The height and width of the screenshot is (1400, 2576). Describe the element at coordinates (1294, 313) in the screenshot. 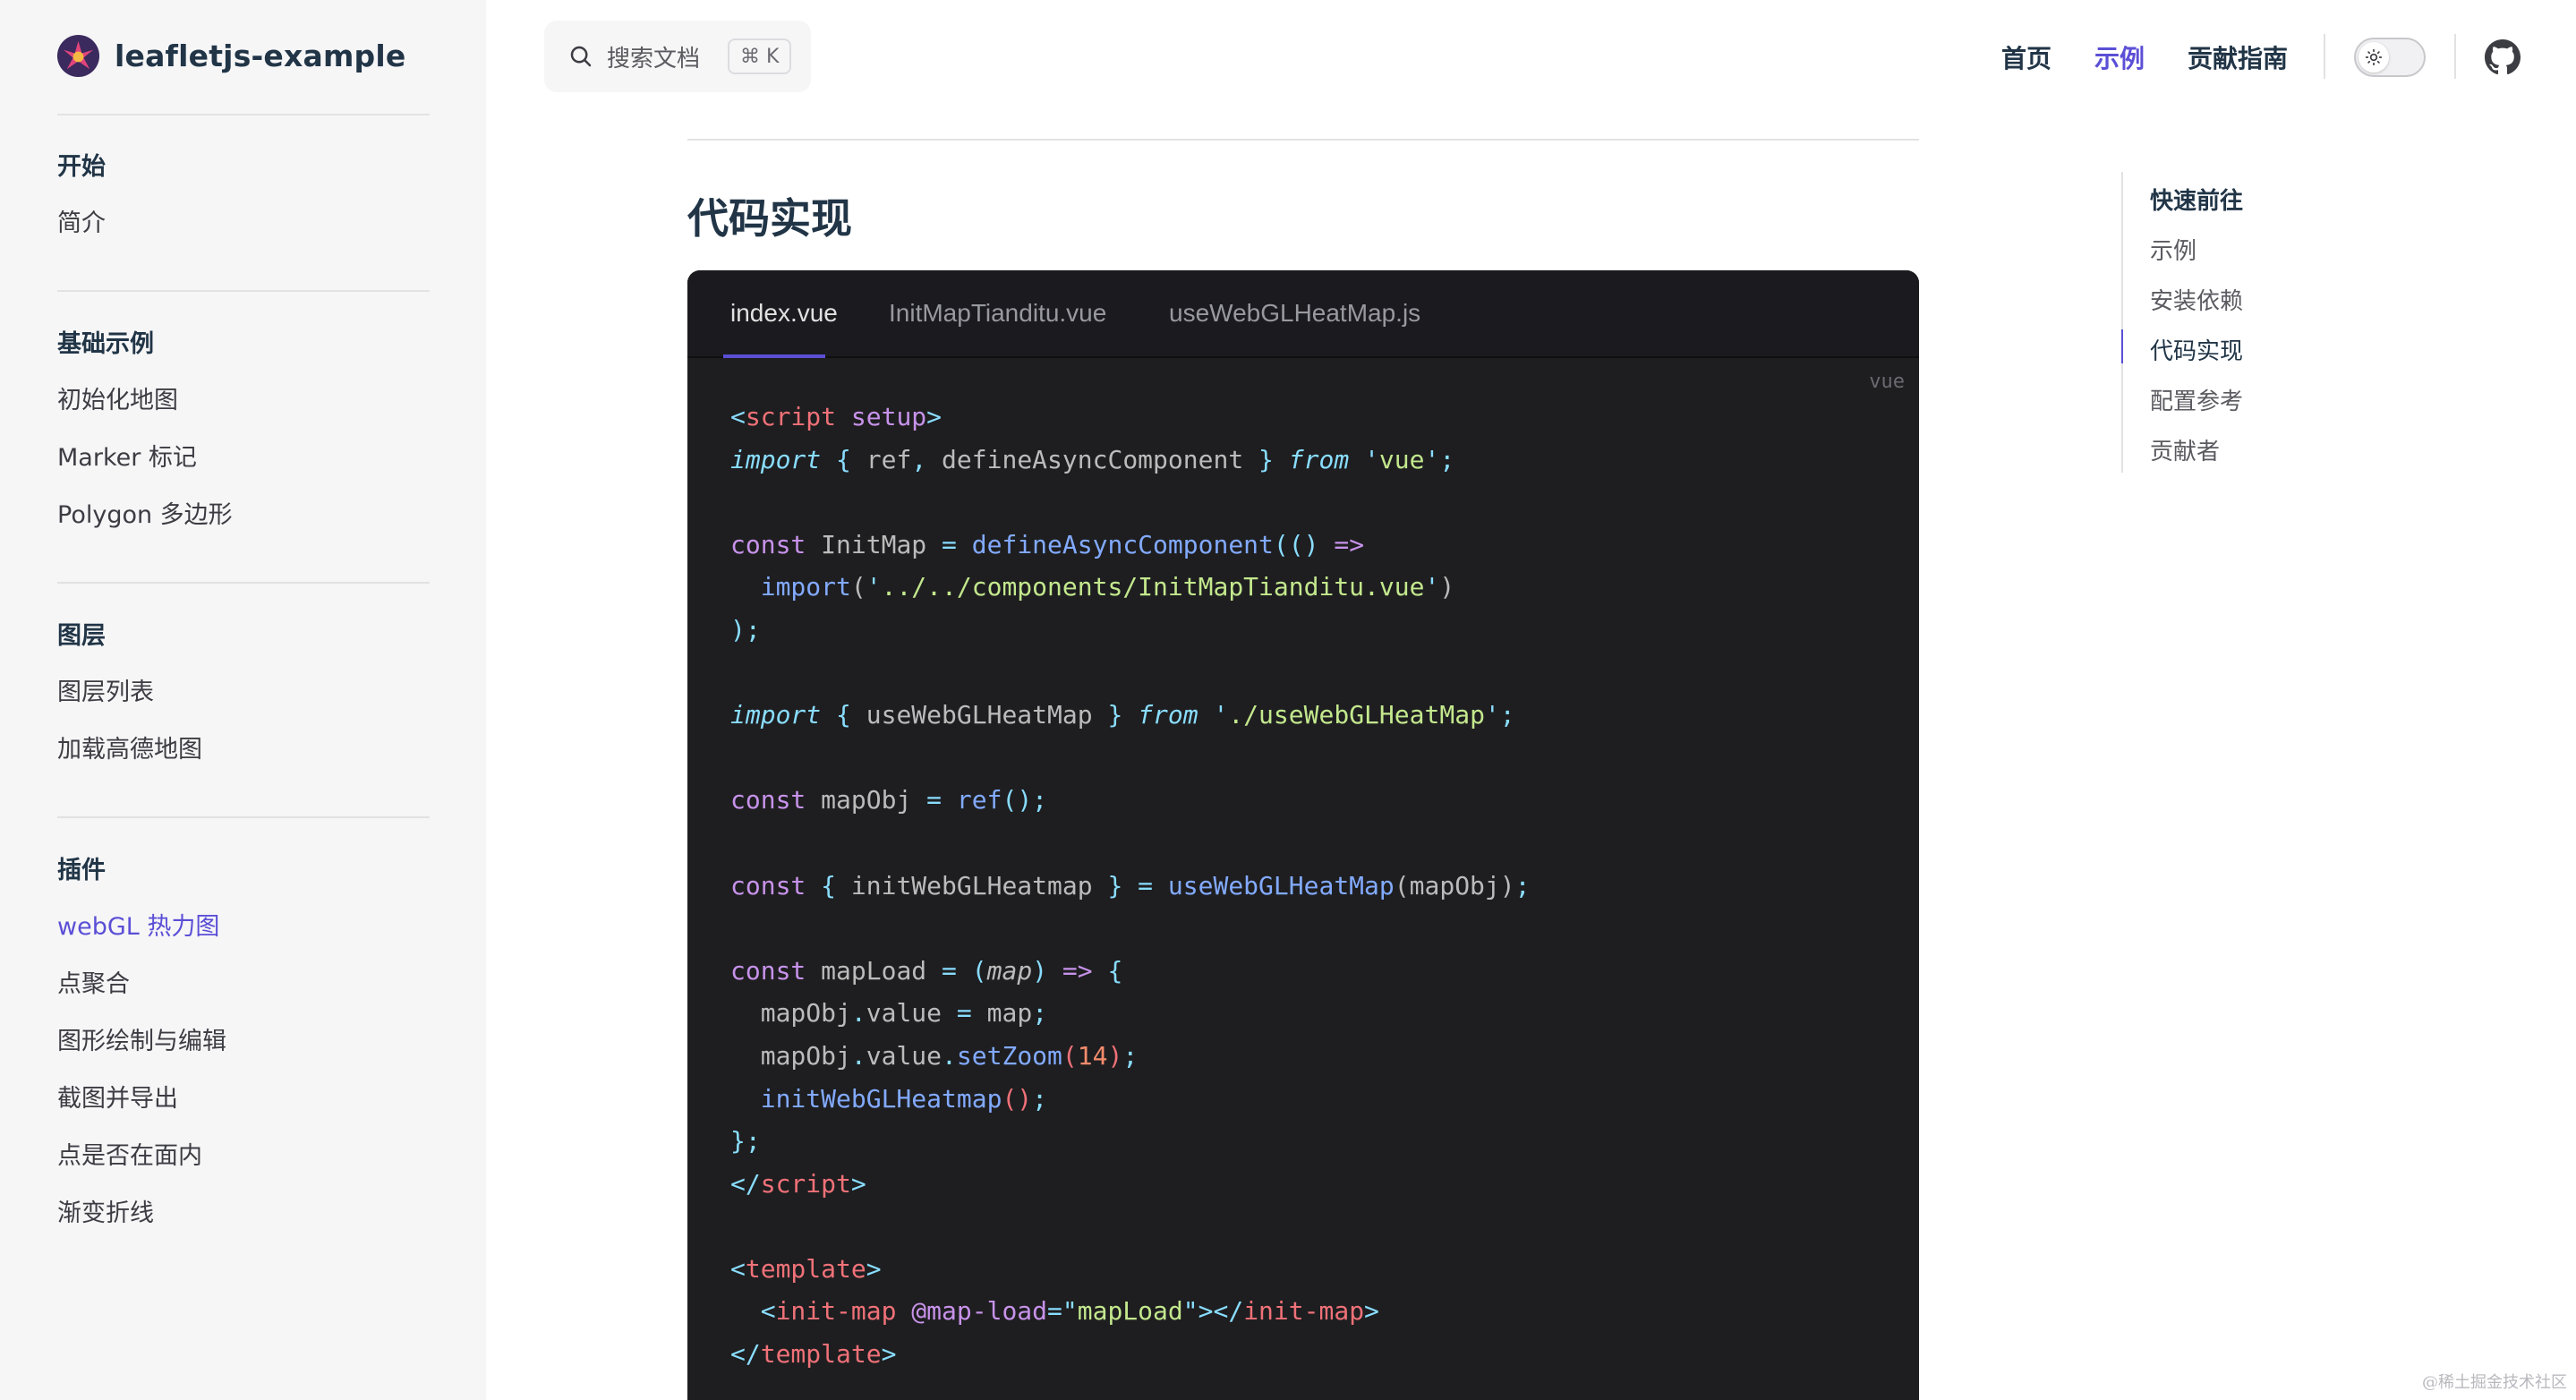

I see `tab-usewebglheatmap-js: useWebGLHeatMap.js` at that location.